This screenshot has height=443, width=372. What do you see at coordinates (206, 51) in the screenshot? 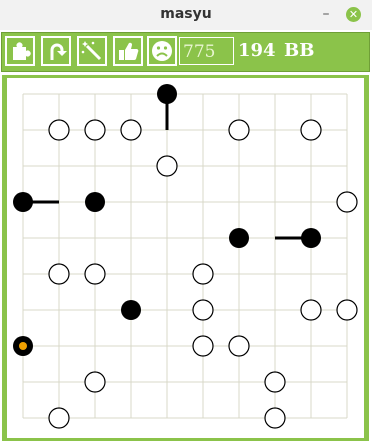
I see `puzzle-number-input` at bounding box center [206, 51].